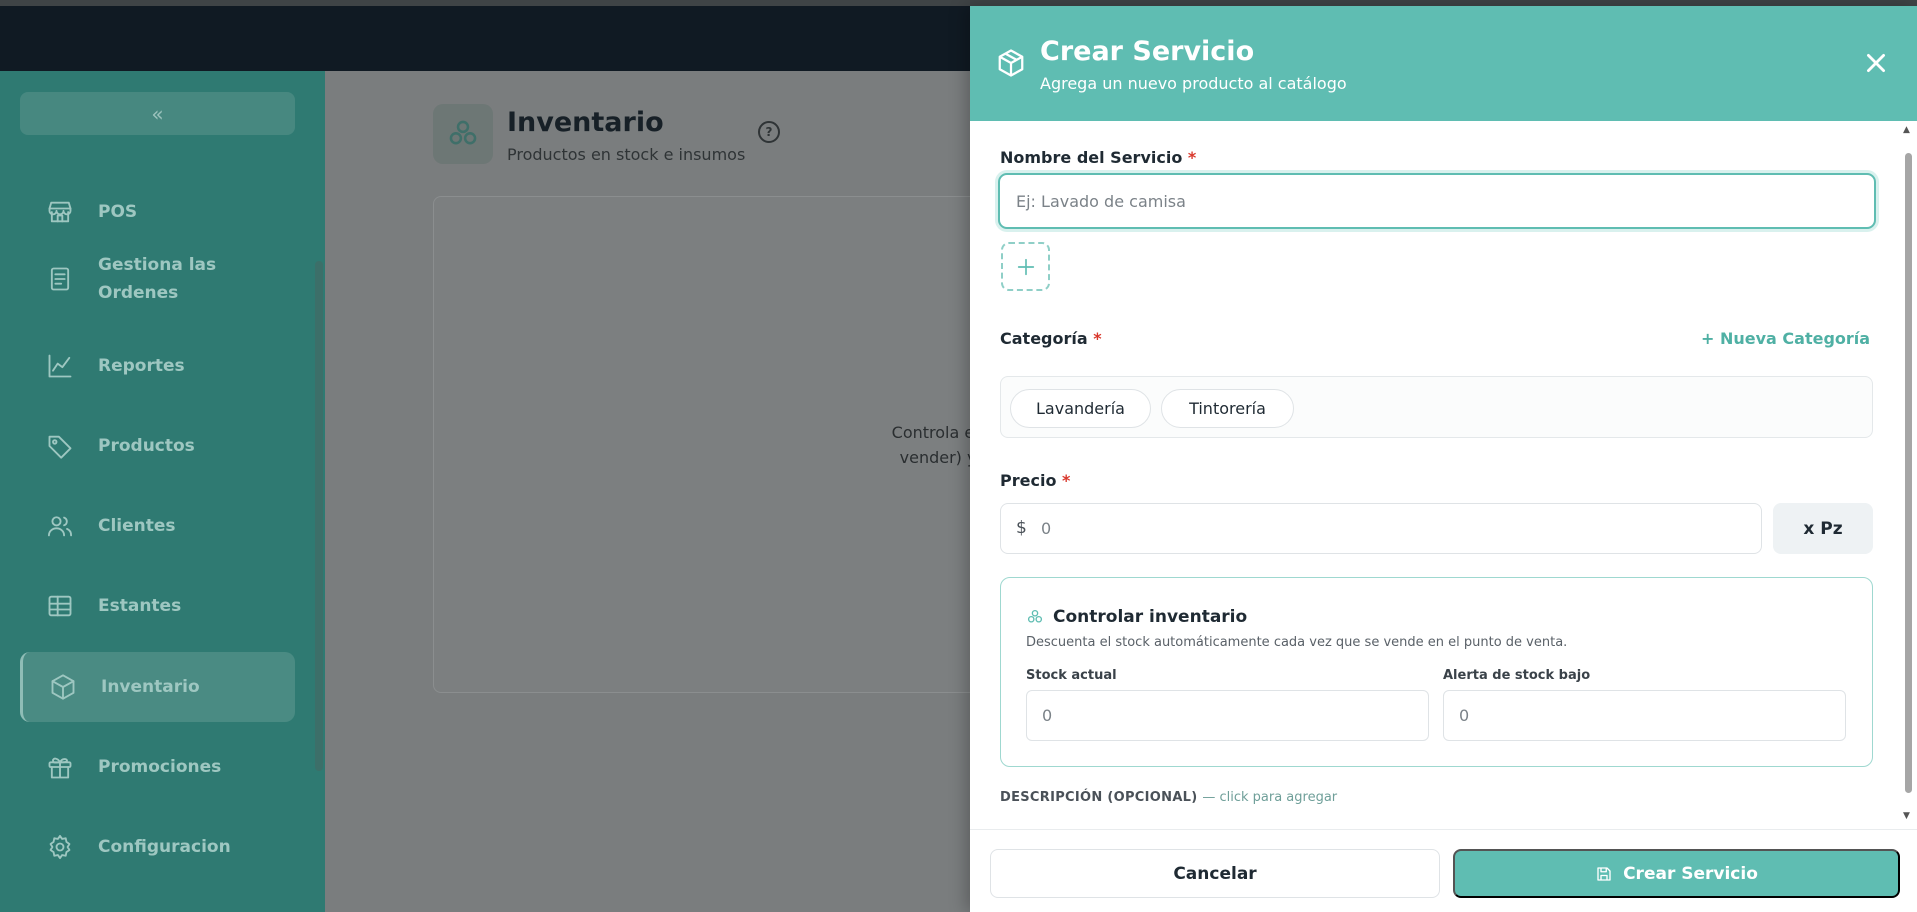 The height and width of the screenshot is (912, 1917). Describe the element at coordinates (1906, 130) in the screenshot. I see `scroll-up-arrow-icon: ▲` at that location.